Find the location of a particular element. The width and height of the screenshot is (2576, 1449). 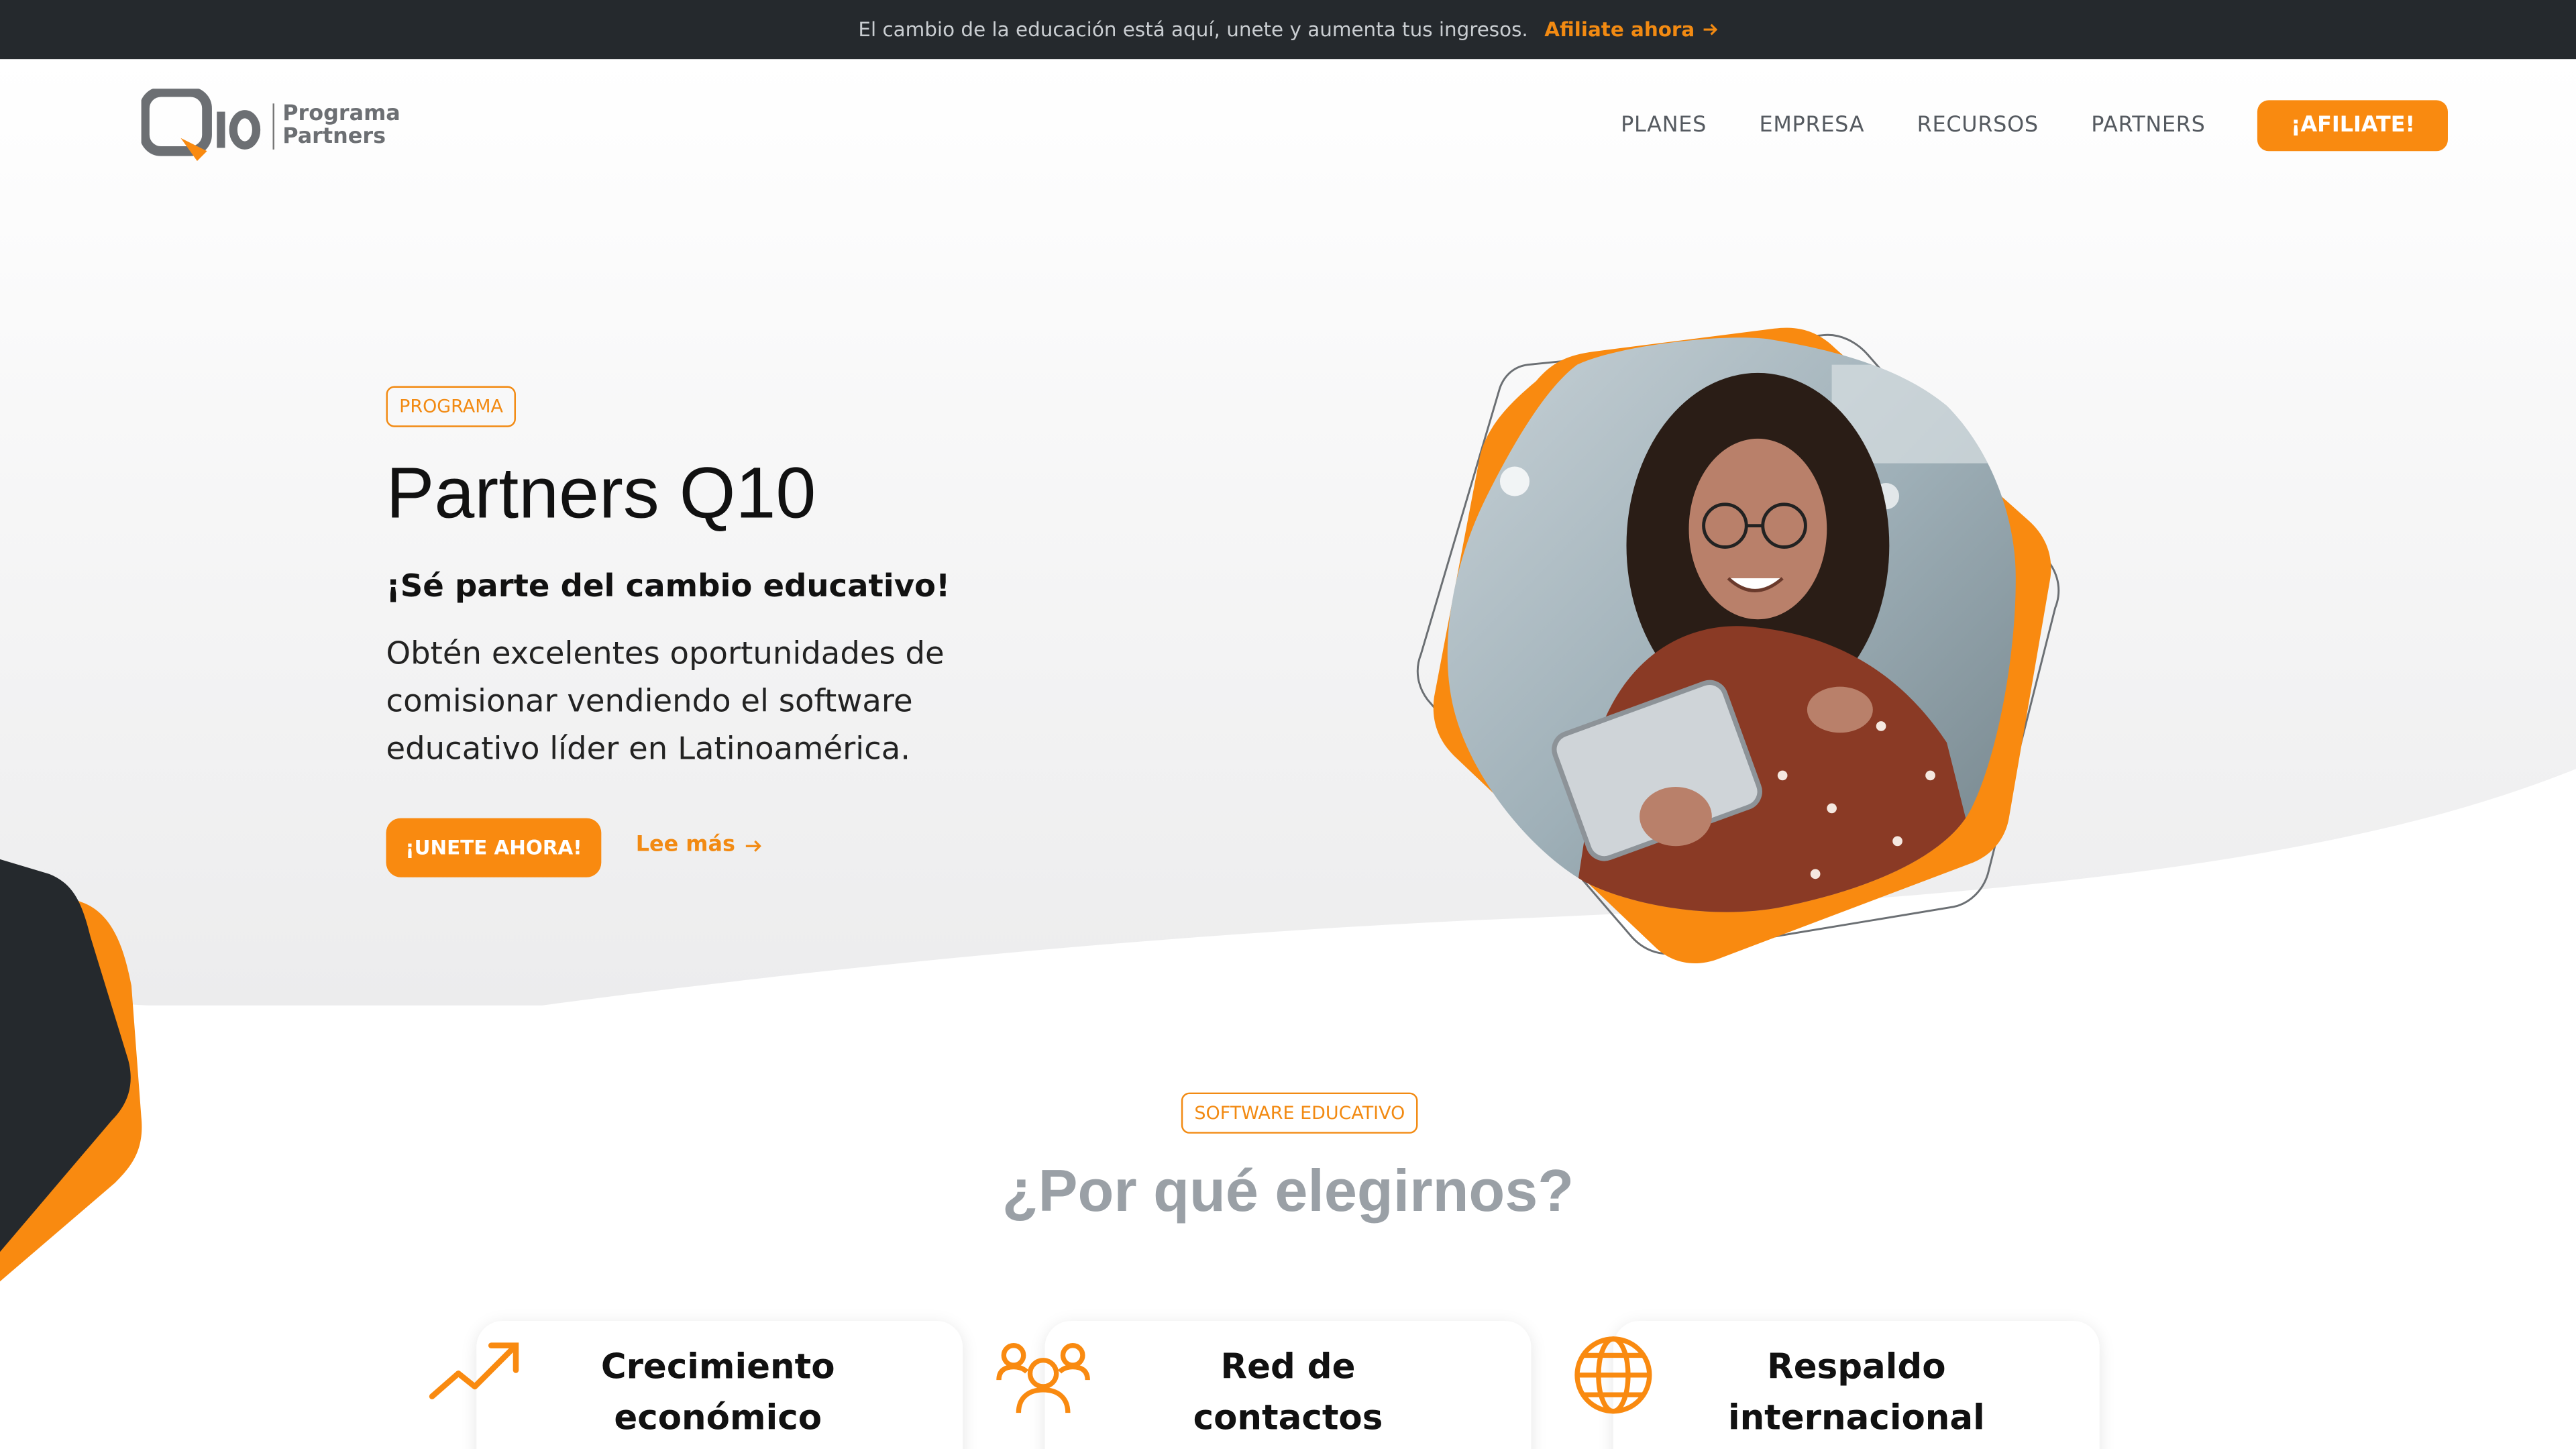

trend-up-icon is located at coordinates (474, 1370).